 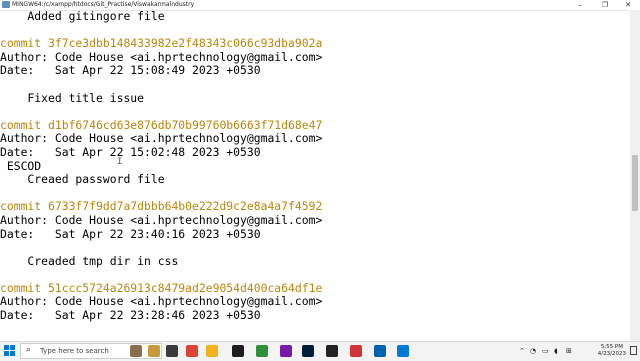 What do you see at coordinates (611, 347) in the screenshot?
I see `clock-time: 5:55 PM` at bounding box center [611, 347].